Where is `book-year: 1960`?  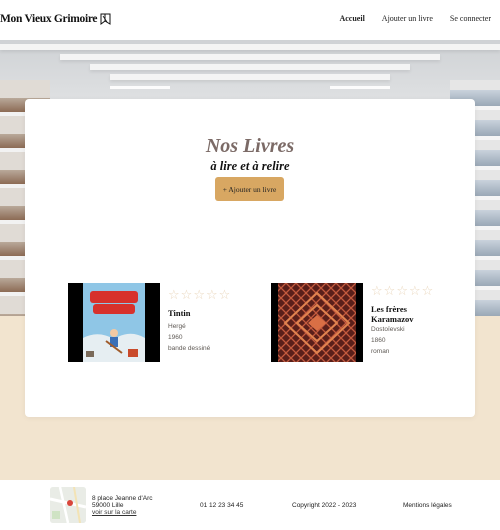 book-year: 1960 is located at coordinates (175, 337).